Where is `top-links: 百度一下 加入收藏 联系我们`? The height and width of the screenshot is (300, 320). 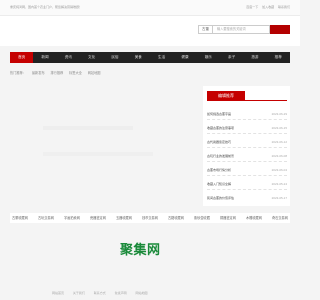
top-links: 百度一下 加入收藏 联系我们 is located at coordinates (266, 7).